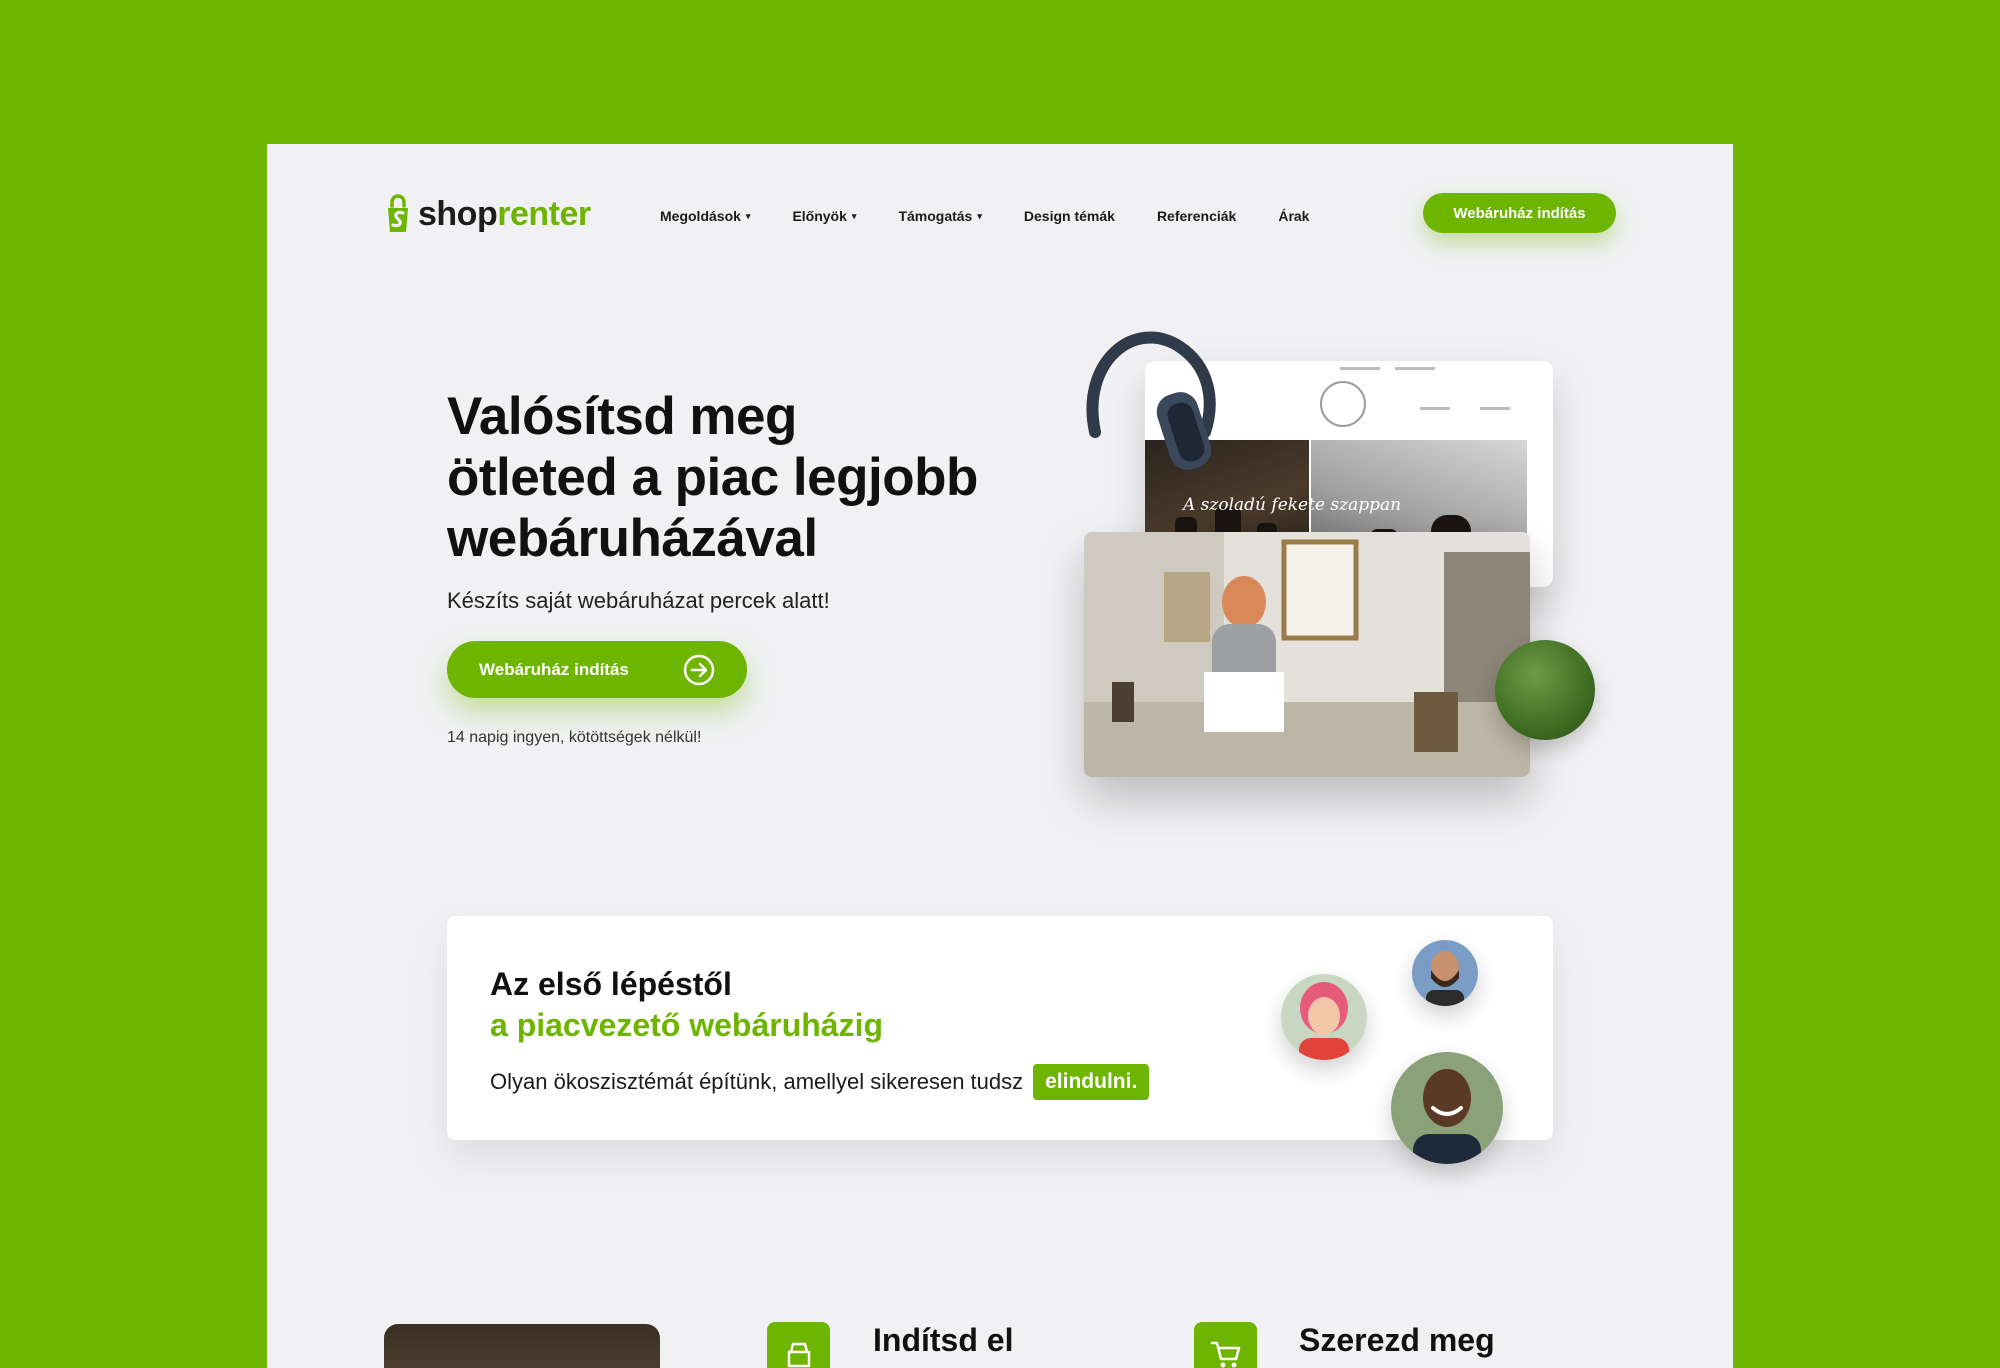 This screenshot has width=2000, height=1368. I want to click on info-card-badge: elindulni., so click(1091, 1082).